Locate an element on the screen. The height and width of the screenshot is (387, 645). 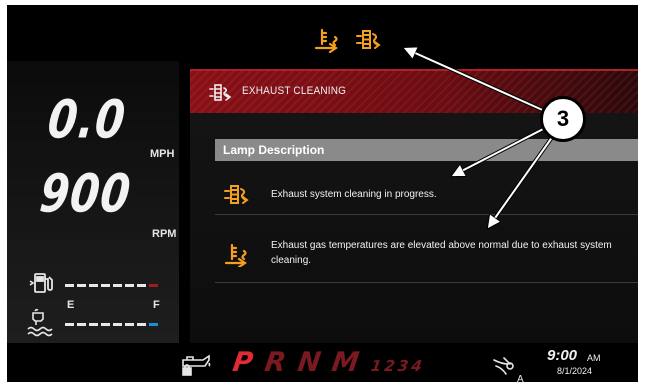
def-level-gauge is located at coordinates (111, 324).